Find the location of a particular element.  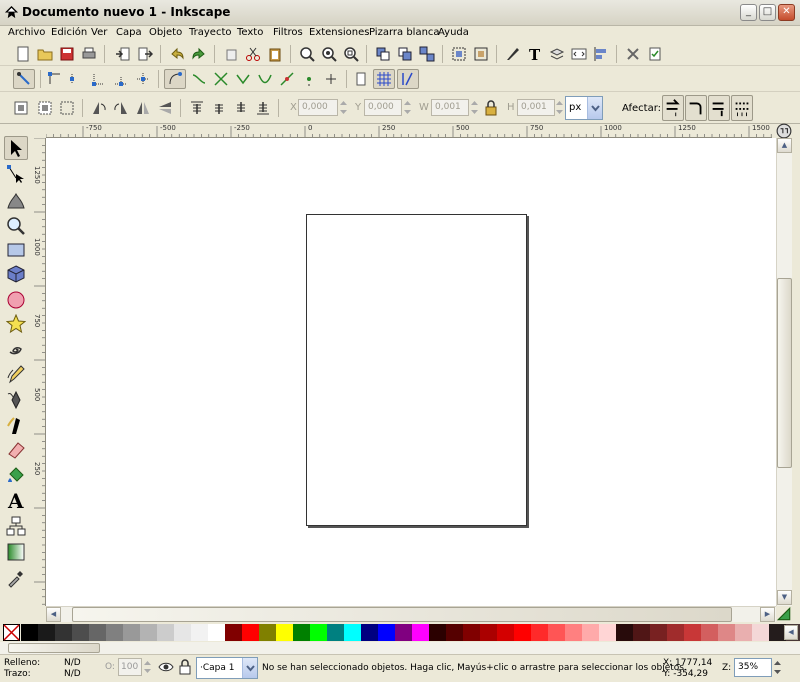

stroke-value: N/D is located at coordinates (72, 674).